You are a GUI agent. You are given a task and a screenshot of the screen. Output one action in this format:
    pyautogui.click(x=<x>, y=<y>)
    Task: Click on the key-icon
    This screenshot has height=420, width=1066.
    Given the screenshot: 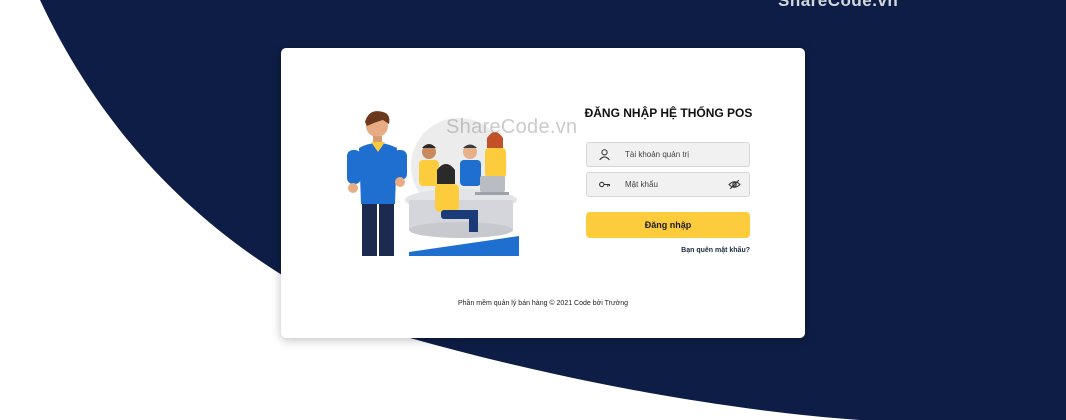 What is the action you would take?
    pyautogui.click(x=604, y=184)
    